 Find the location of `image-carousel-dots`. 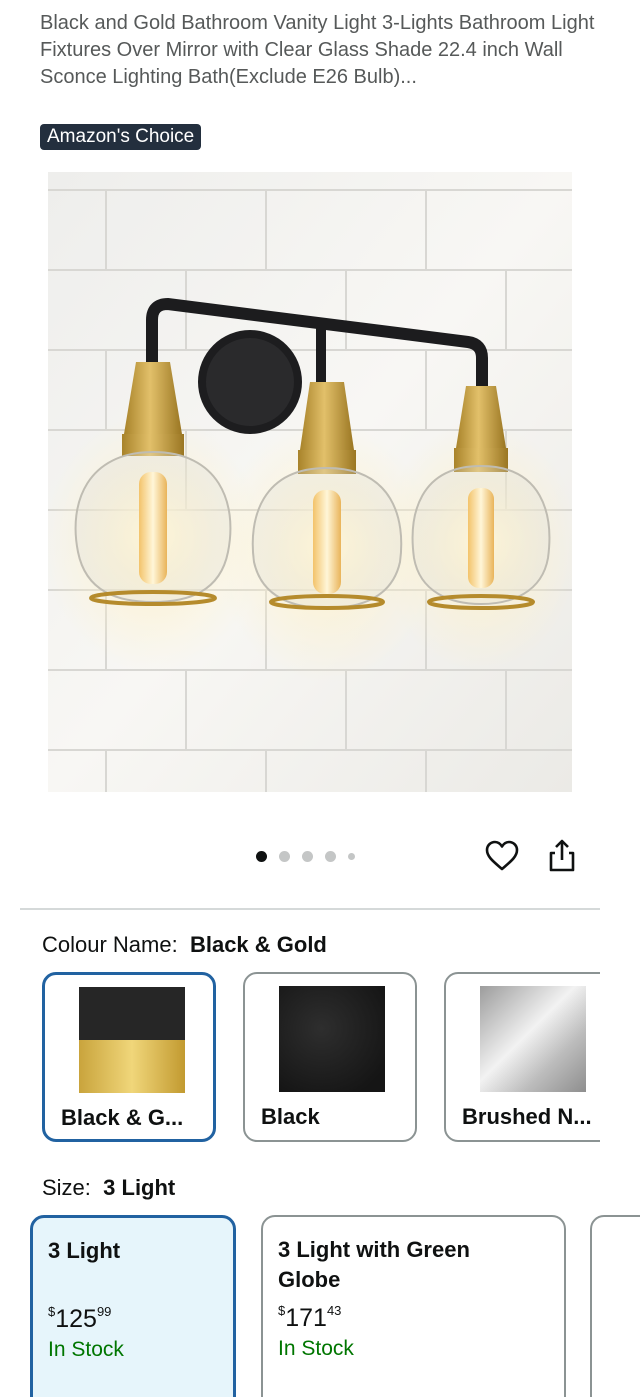

image-carousel-dots is located at coordinates (305, 856).